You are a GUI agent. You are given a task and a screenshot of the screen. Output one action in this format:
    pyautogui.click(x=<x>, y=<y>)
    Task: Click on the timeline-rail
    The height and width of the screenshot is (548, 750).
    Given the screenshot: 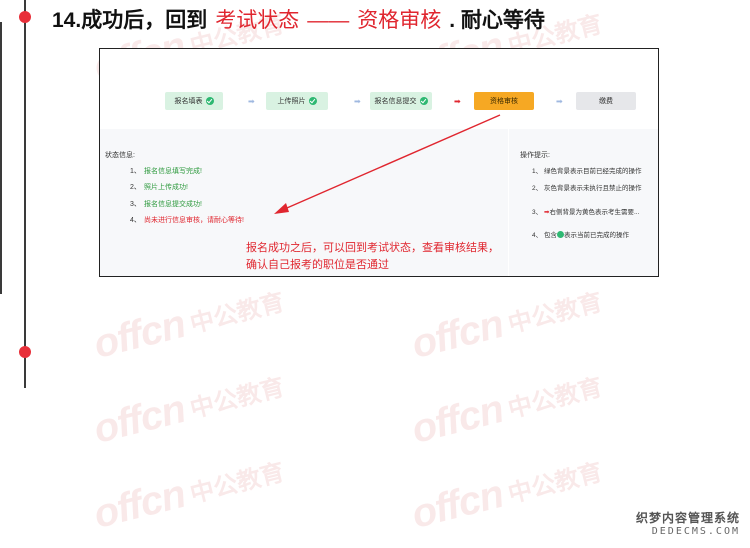 What is the action you would take?
    pyautogui.click(x=25, y=194)
    